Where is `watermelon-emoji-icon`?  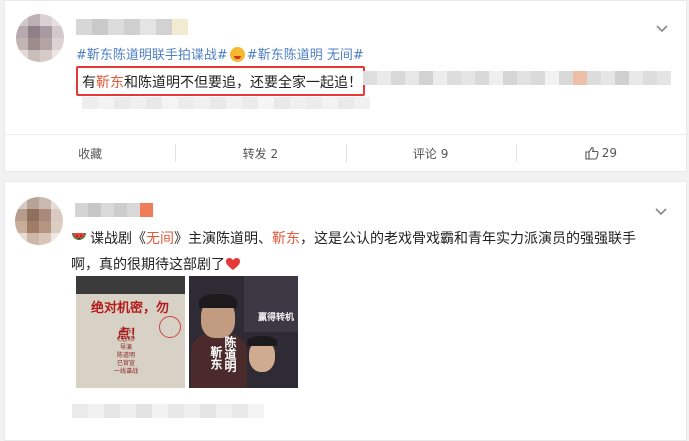 watermelon-emoji-icon is located at coordinates (79, 236).